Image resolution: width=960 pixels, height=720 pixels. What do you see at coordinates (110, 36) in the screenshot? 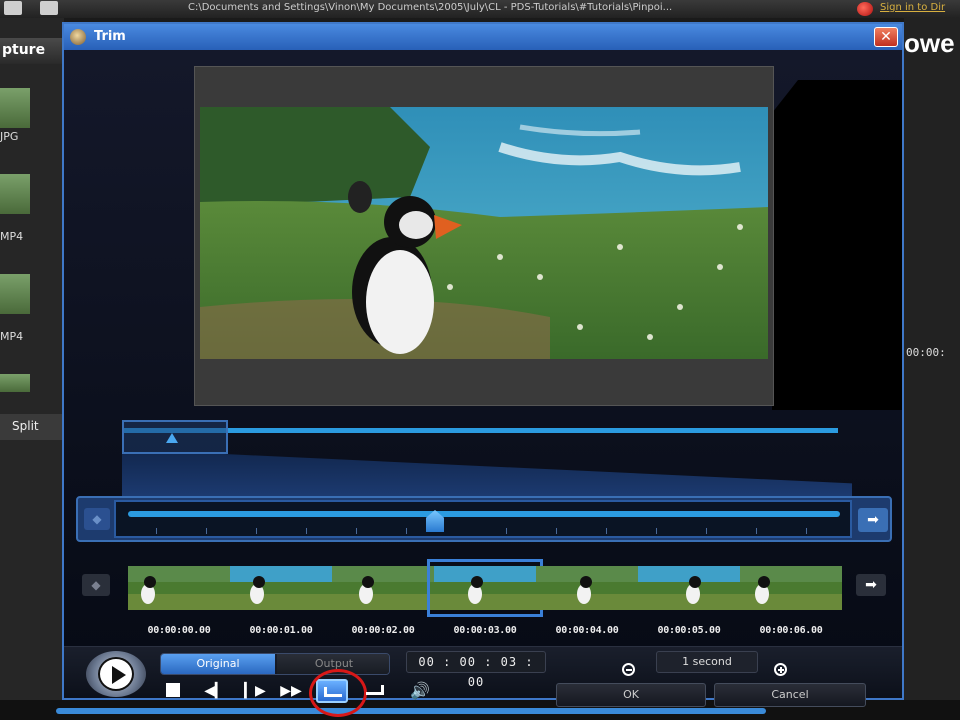
I see `dialog-title: Trim` at bounding box center [110, 36].